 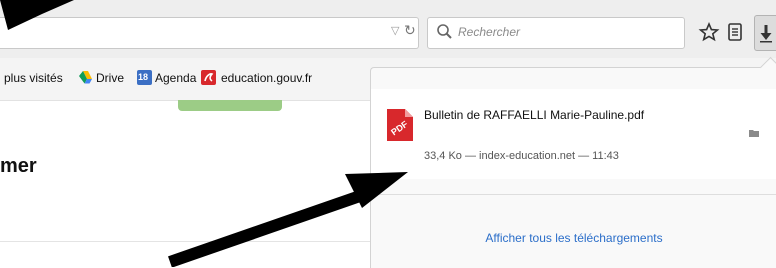 What do you see at coordinates (33, 78) in the screenshot?
I see `bookmark-most-visited: plus visités` at bounding box center [33, 78].